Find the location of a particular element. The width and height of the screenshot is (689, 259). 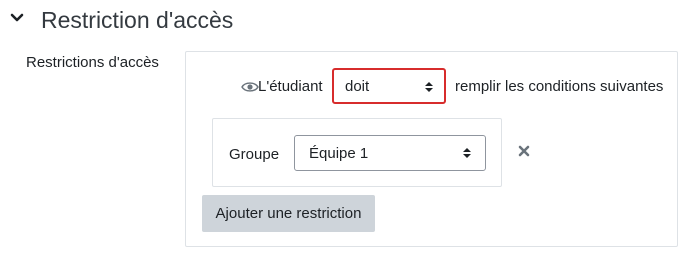

section-title: Restriction d'accès is located at coordinates (137, 20).